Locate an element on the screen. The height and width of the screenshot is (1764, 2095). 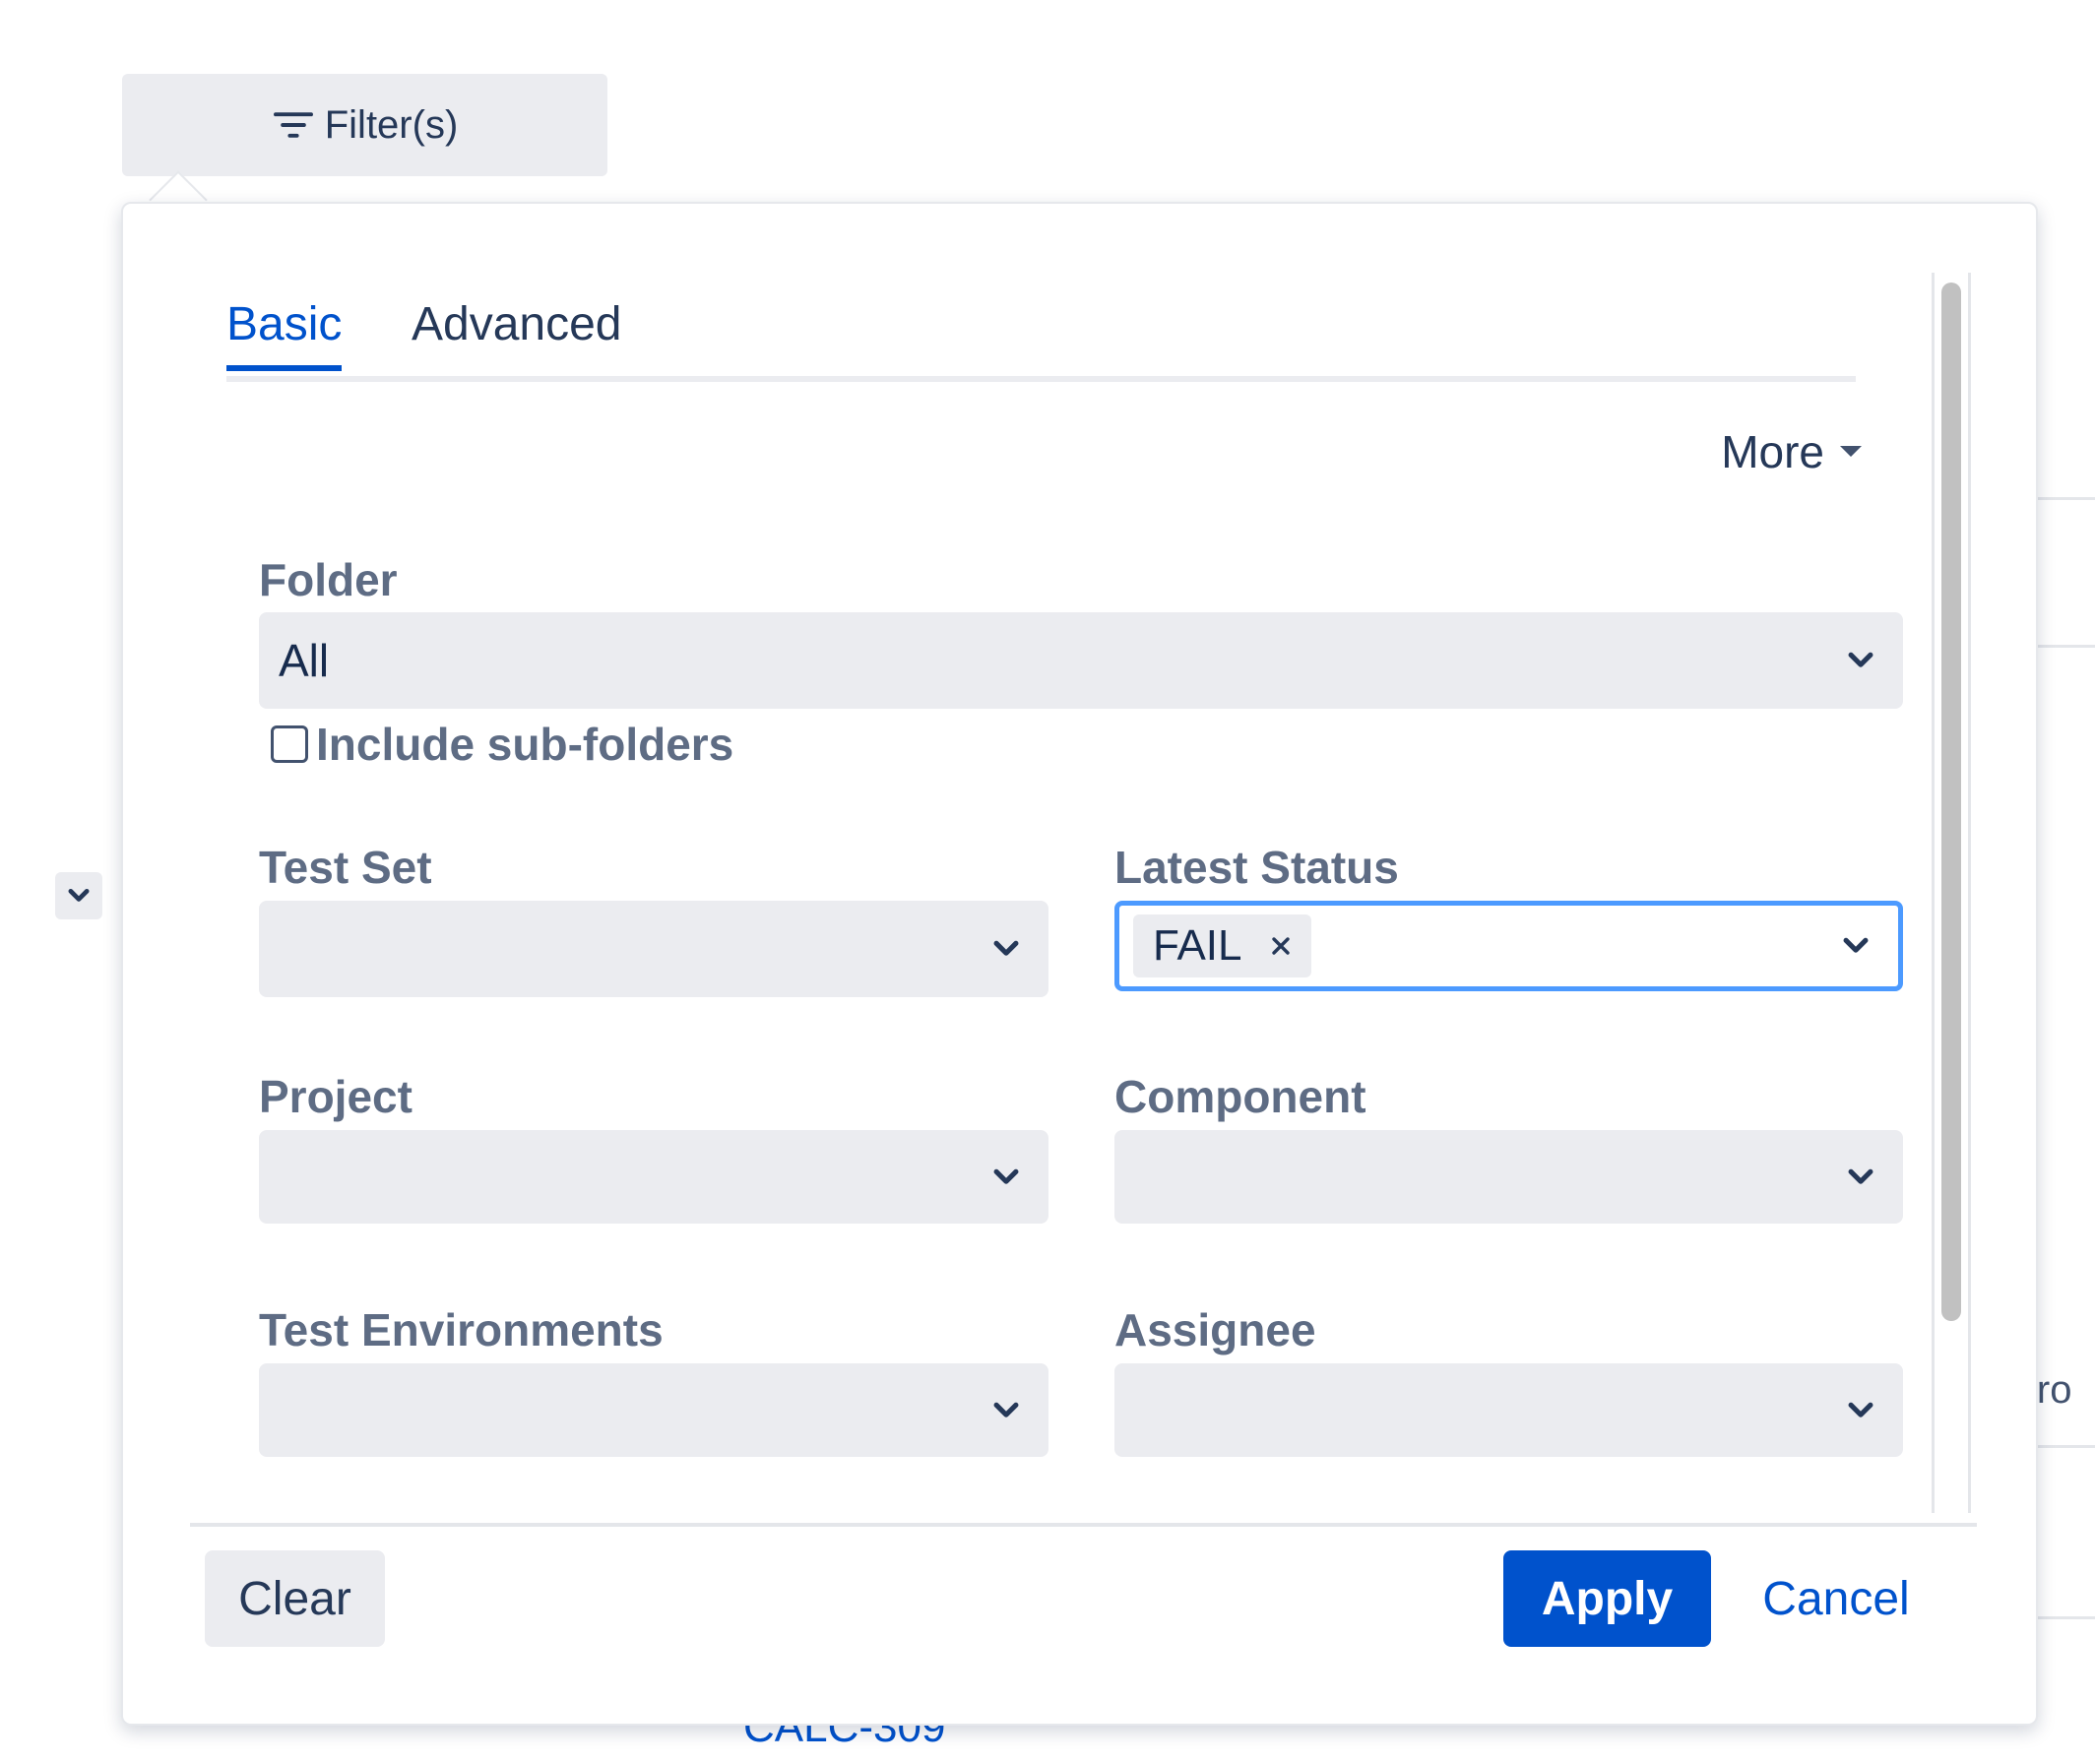
caret-down-icon is located at coordinates (1851, 451).